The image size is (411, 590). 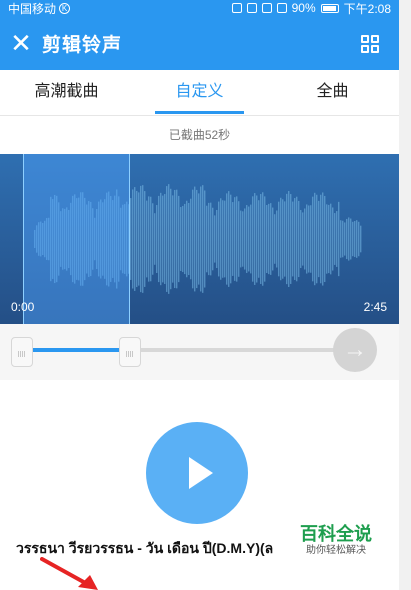 What do you see at coordinates (266, 8) in the screenshot?
I see `wifi-icon` at bounding box center [266, 8].